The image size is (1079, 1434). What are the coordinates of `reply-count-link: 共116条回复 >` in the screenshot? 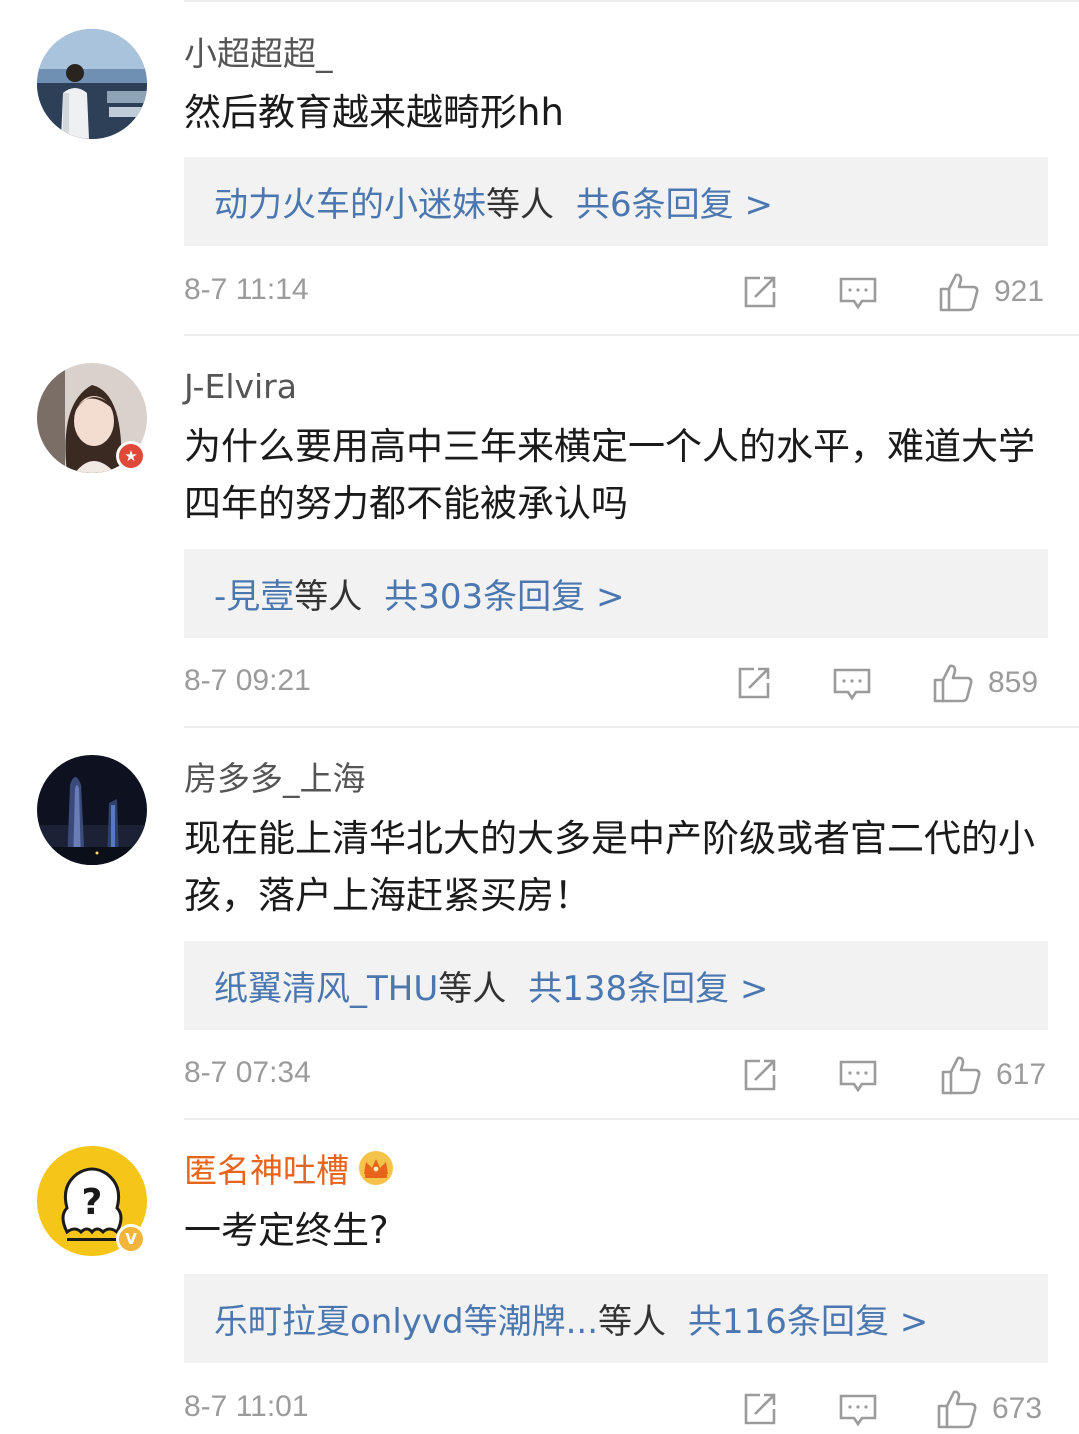 It's located at (808, 1318).